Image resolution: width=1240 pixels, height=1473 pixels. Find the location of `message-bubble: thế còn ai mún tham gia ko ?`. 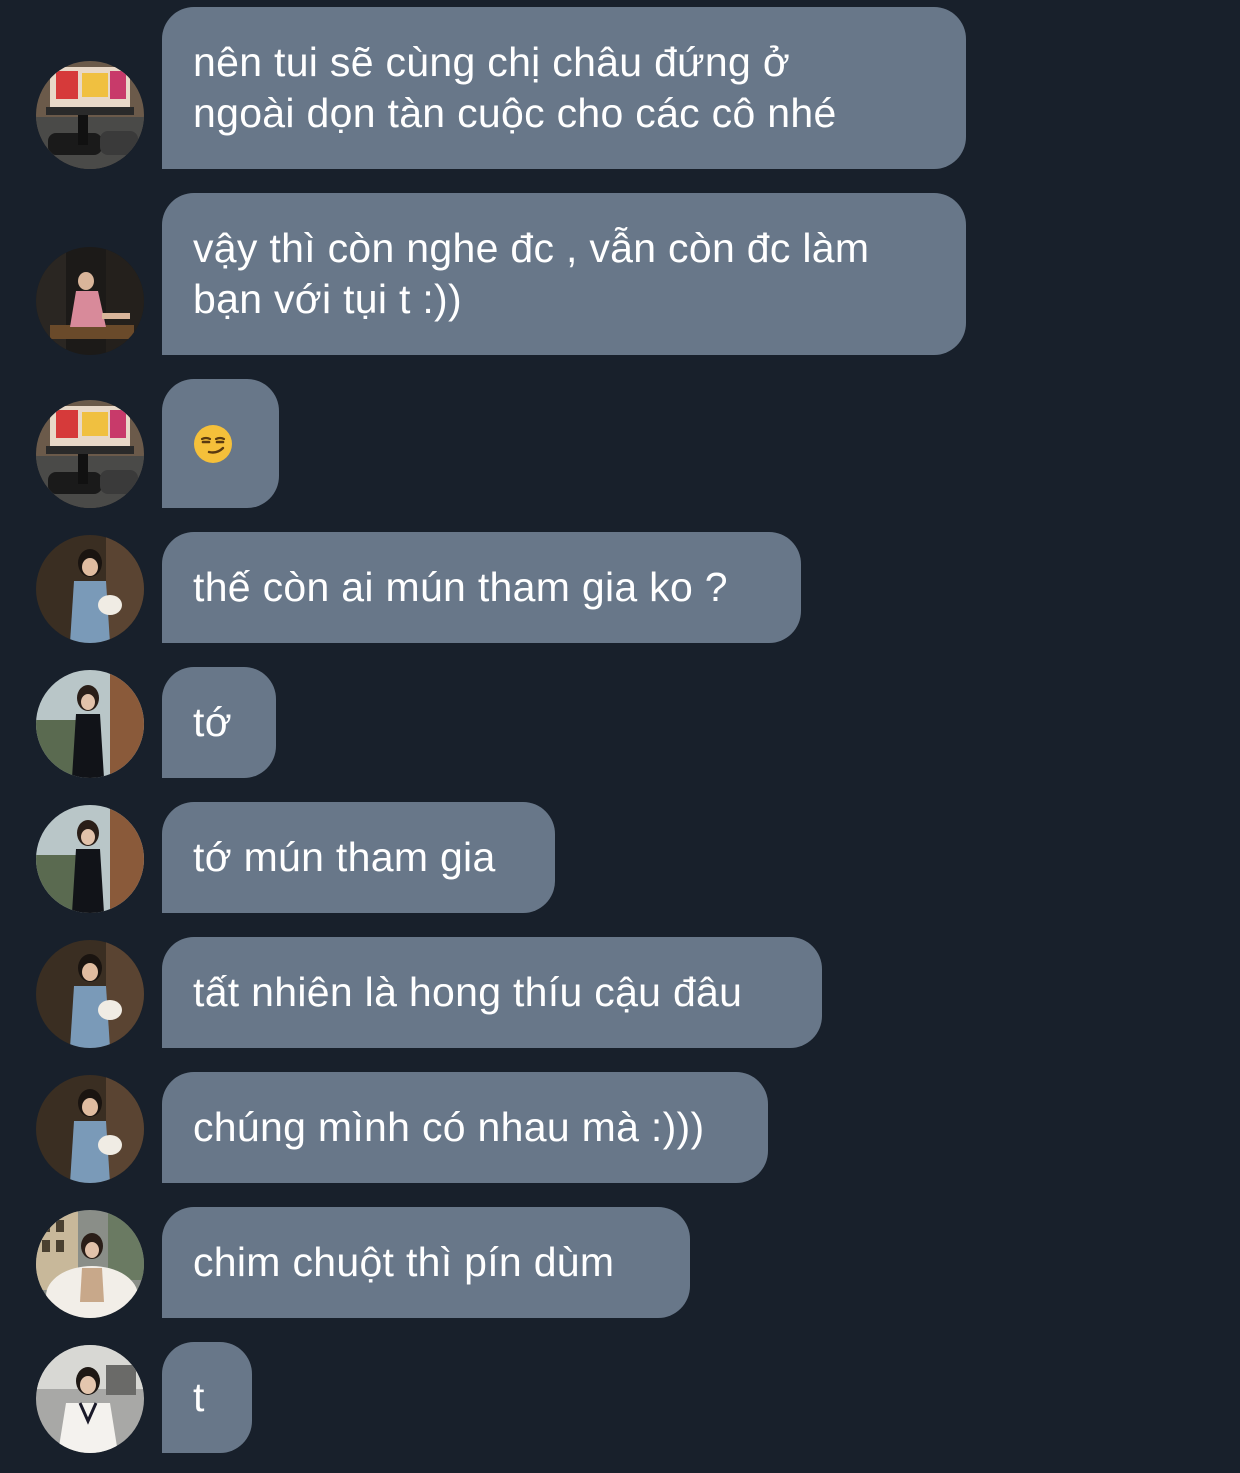

message-bubble: thế còn ai mún tham gia ko ? is located at coordinates (481, 587).